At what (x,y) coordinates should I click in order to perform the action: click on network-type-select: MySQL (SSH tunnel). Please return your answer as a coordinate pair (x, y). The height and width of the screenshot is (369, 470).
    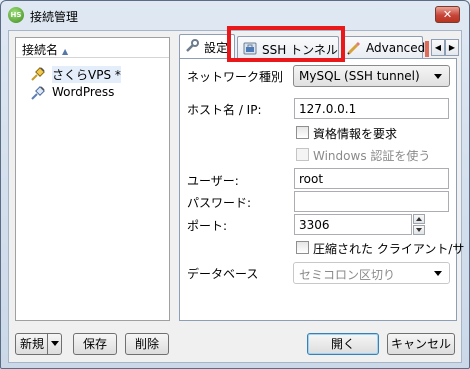
    Looking at the image, I should click on (371, 76).